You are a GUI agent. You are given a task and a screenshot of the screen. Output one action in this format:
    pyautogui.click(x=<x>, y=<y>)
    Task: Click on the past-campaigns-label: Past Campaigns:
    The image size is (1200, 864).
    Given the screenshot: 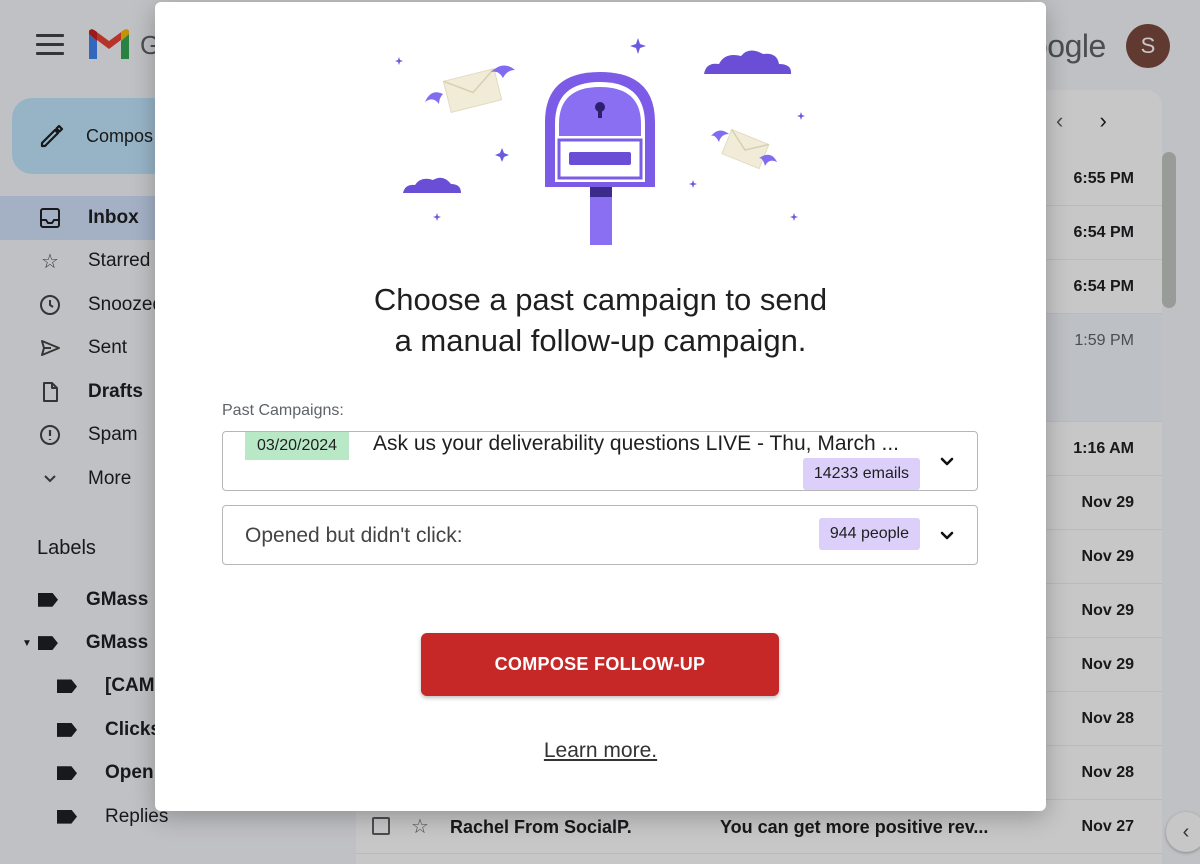 What is the action you would take?
    pyautogui.click(x=283, y=410)
    